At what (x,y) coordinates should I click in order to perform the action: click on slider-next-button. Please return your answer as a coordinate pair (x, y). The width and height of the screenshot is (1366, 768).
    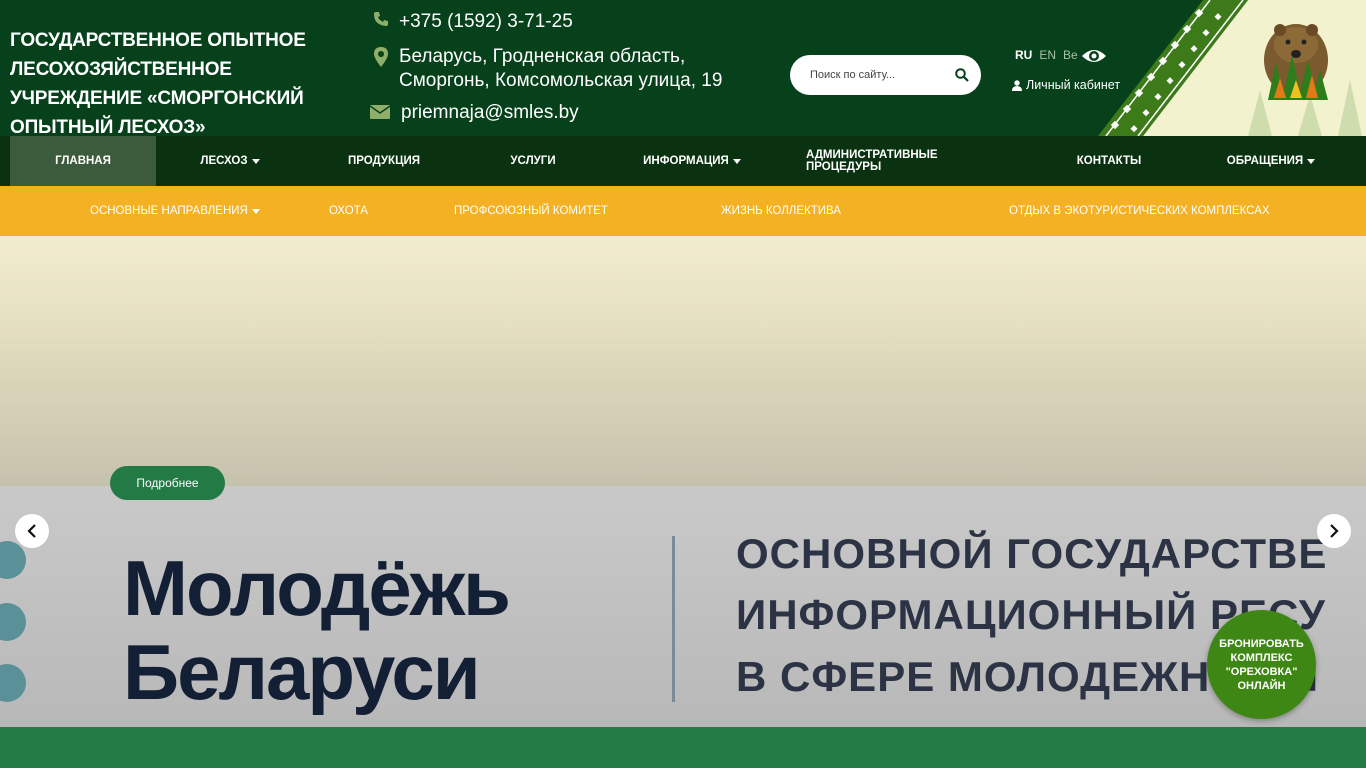
    Looking at the image, I should click on (1334, 531).